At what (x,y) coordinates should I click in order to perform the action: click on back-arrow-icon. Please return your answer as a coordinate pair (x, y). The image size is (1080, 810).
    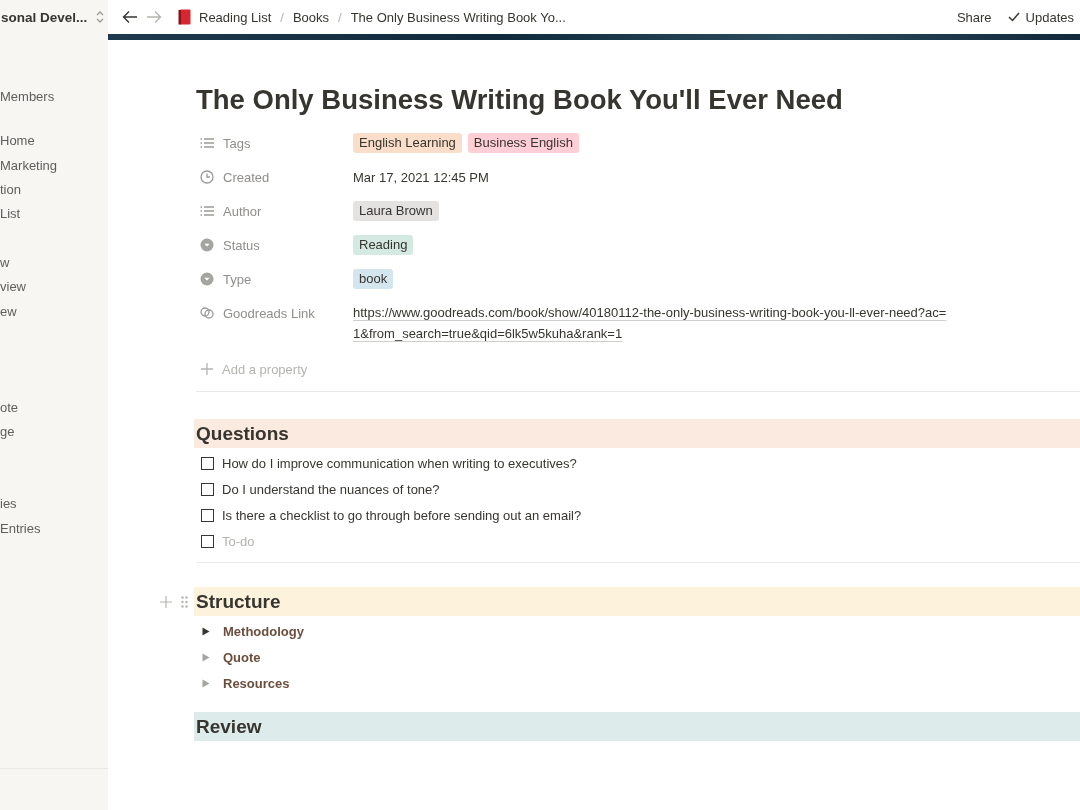
    Looking at the image, I should click on (130, 17).